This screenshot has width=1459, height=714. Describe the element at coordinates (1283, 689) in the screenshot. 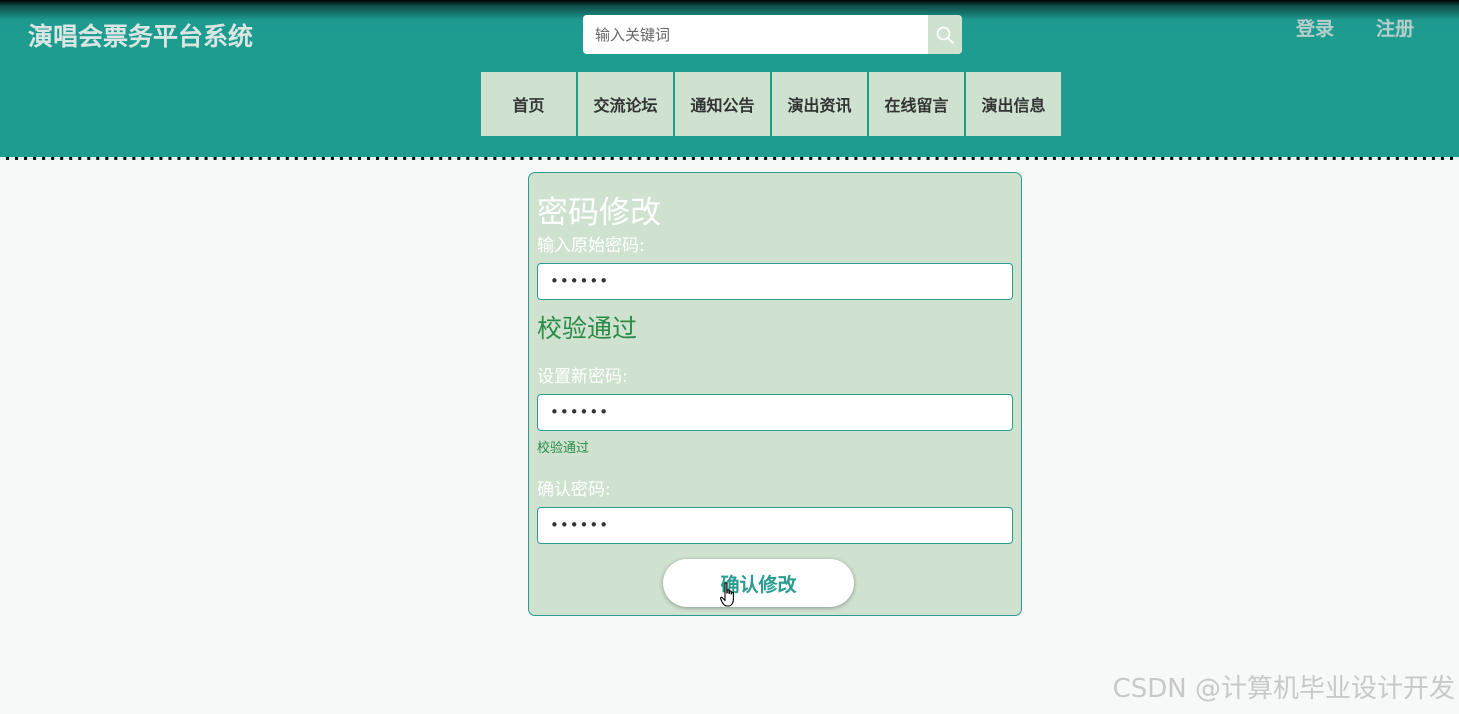

I see `watermark: CSDN @计算机毕业设计开发` at that location.